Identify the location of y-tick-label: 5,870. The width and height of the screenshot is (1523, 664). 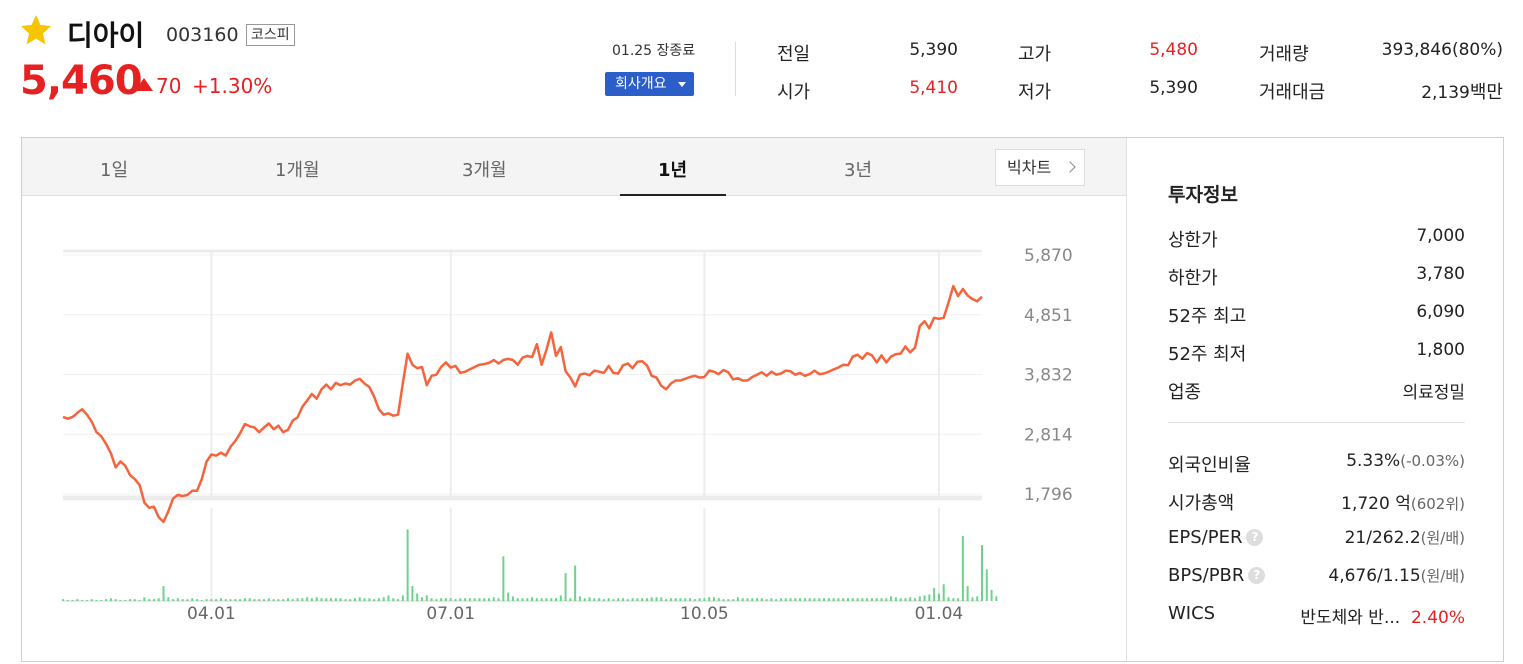
(1048, 256).